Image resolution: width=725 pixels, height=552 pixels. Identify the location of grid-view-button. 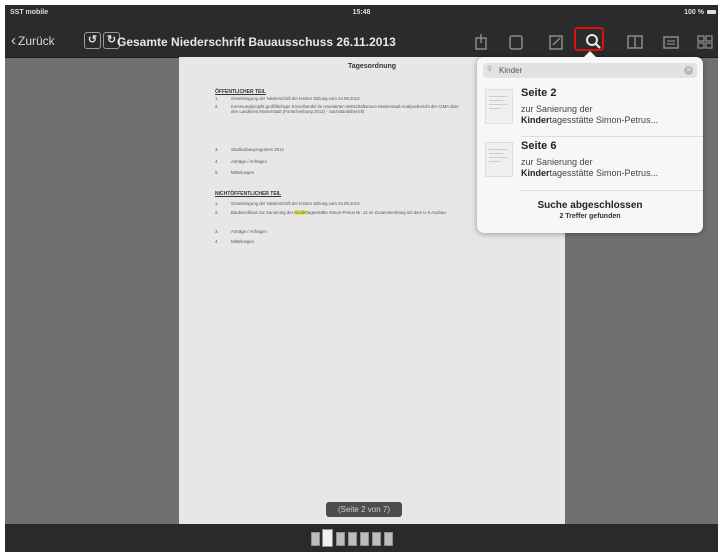
(705, 42).